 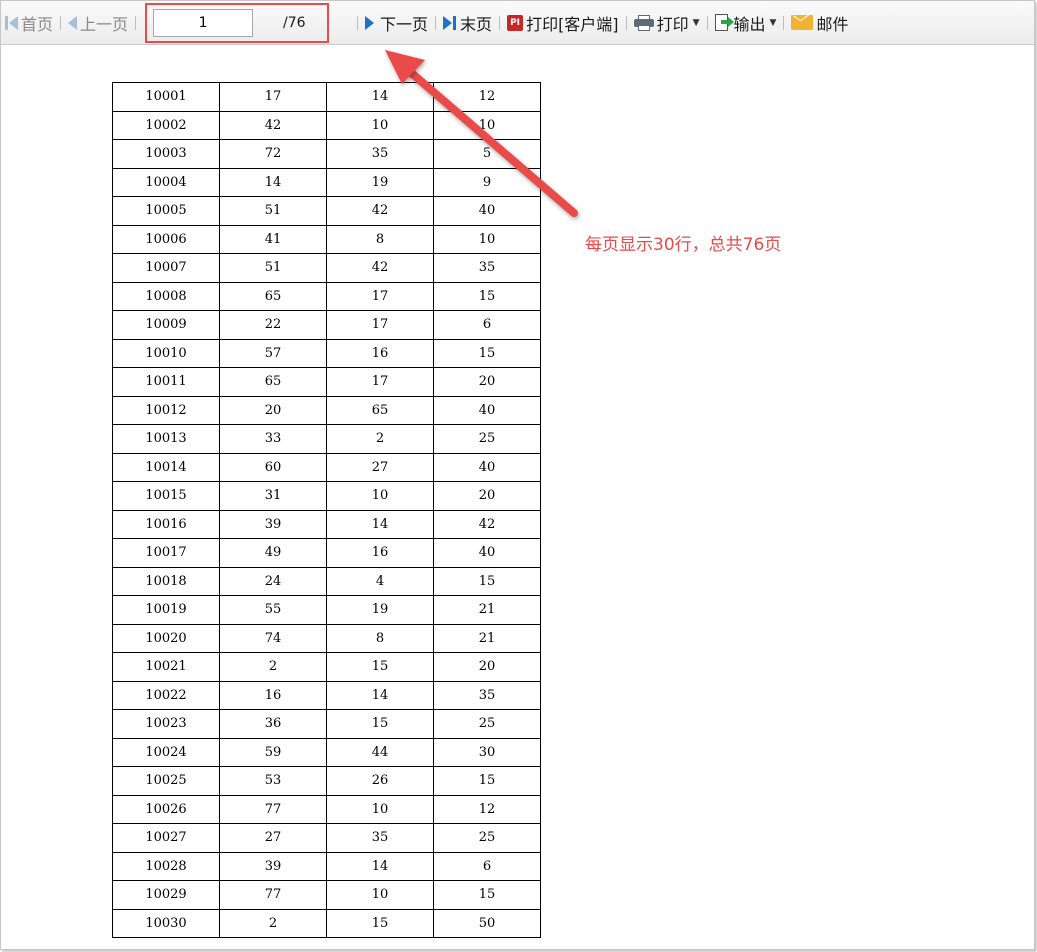 I want to click on table-row: 10007 51 42 35, so click(x=326, y=268).